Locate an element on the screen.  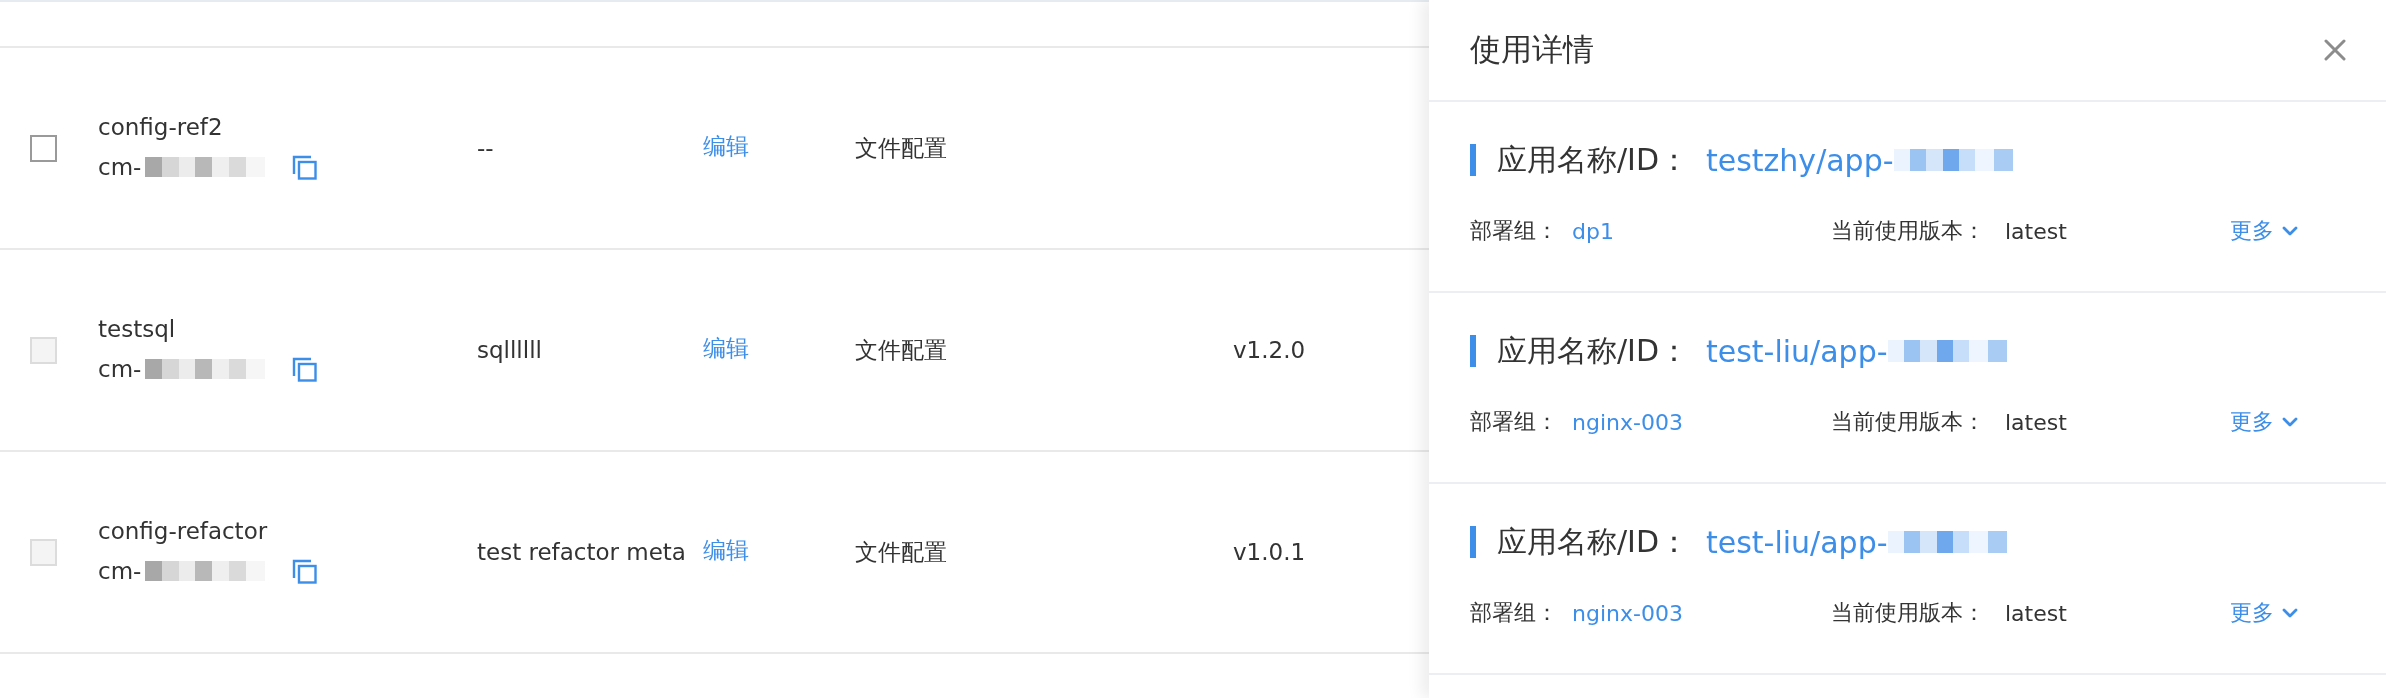
config-name: testsql is located at coordinates (137, 329).